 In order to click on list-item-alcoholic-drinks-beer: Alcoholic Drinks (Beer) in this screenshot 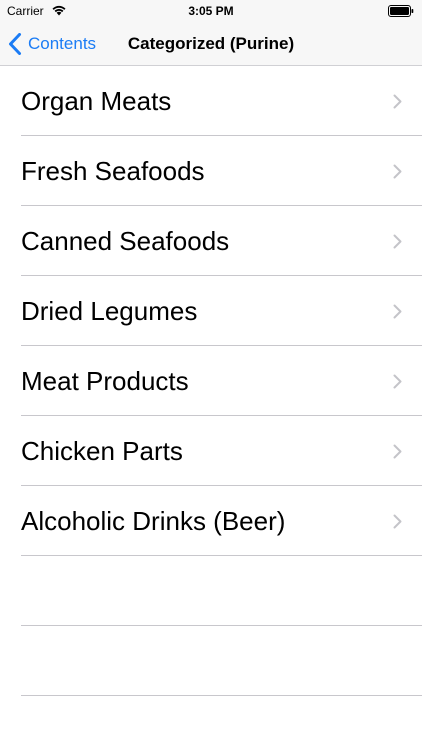, I will do `click(211, 521)`.